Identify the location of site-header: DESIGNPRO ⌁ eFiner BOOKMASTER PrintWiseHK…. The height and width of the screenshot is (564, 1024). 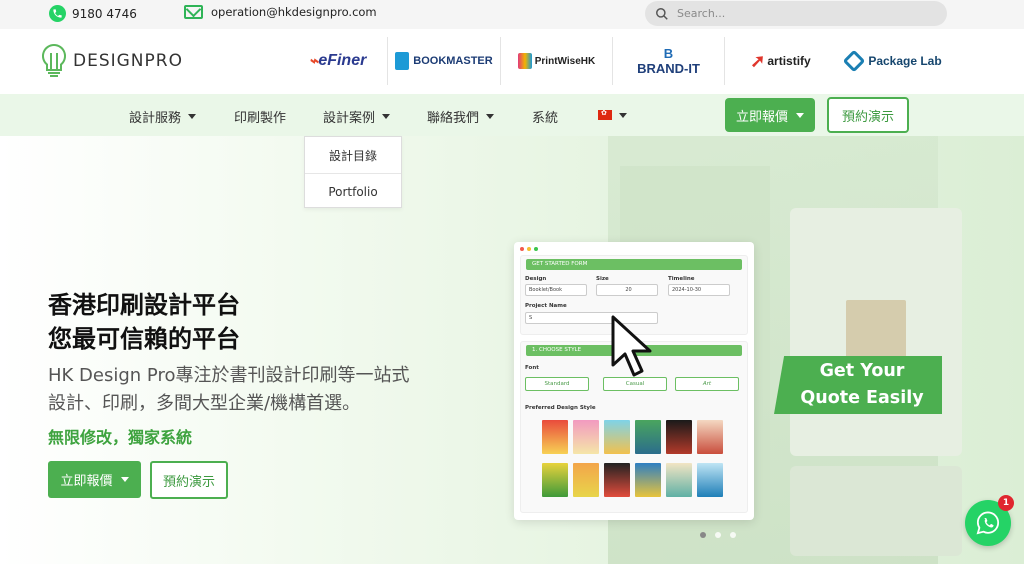
(512, 61).